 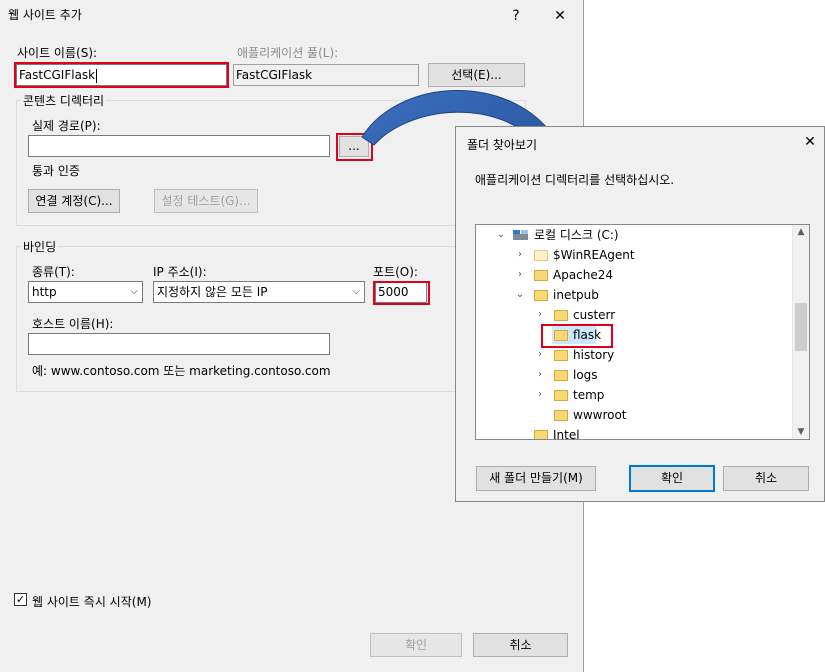 I want to click on tree-label: wwwroot, so click(x=600, y=415).